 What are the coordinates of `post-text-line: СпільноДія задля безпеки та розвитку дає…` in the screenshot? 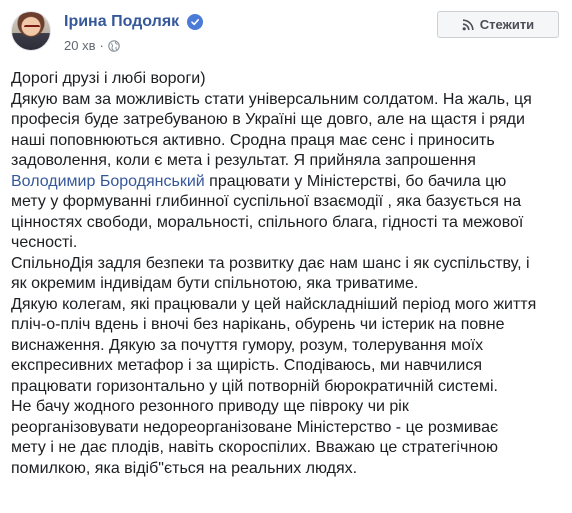 It's located at (270, 263).